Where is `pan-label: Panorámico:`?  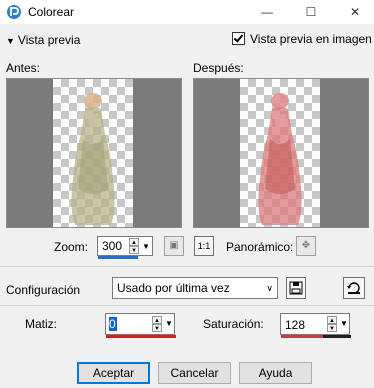
pan-label: Panorámico: is located at coordinates (260, 247).